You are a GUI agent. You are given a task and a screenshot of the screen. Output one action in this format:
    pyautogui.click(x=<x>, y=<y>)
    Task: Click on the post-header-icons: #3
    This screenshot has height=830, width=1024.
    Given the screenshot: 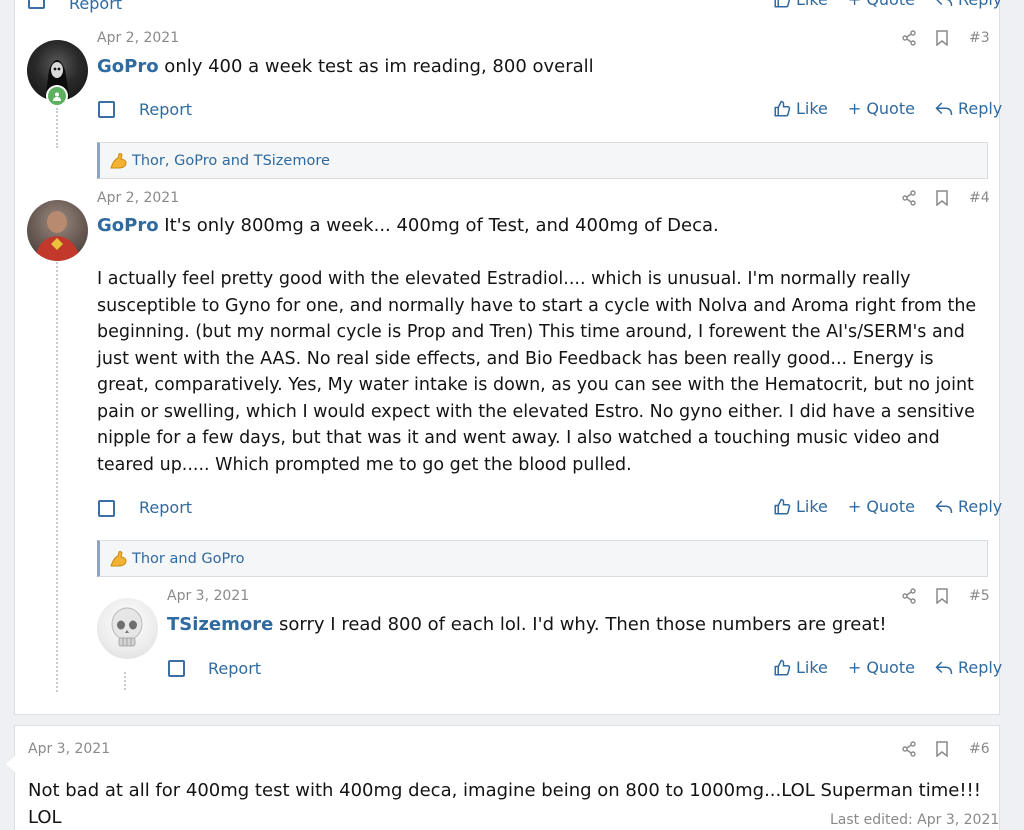 What is the action you would take?
    pyautogui.click(x=945, y=38)
    